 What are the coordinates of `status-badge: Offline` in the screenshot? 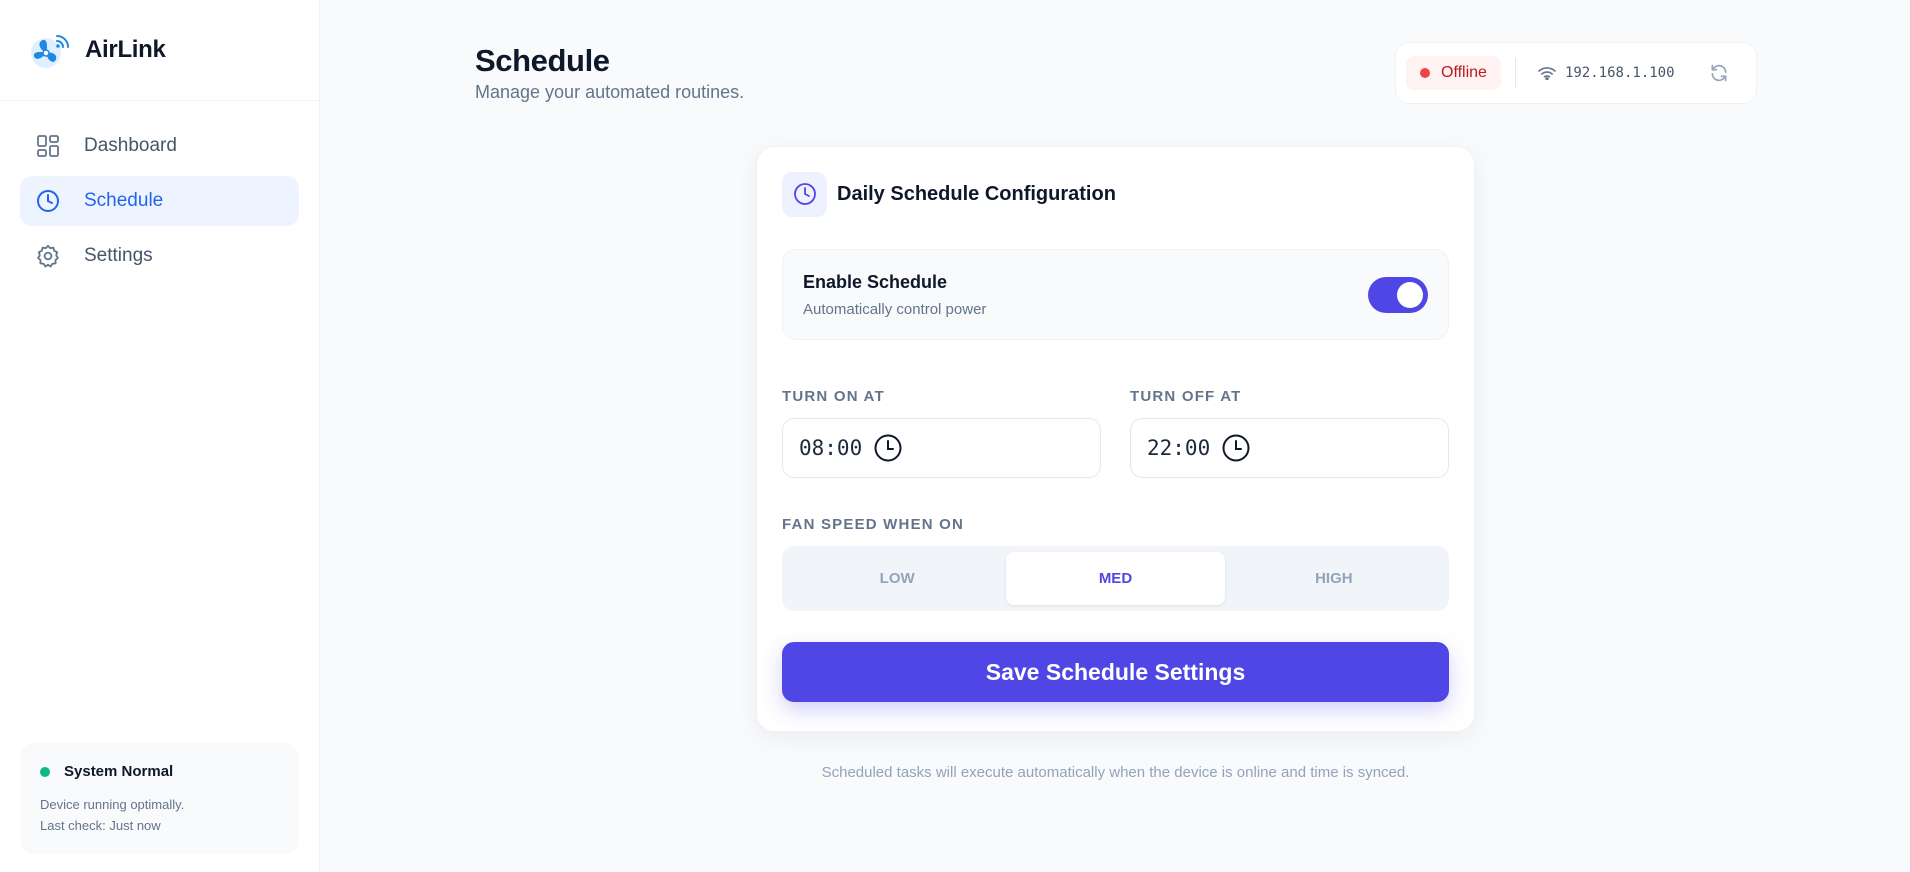 It's located at (1453, 73).